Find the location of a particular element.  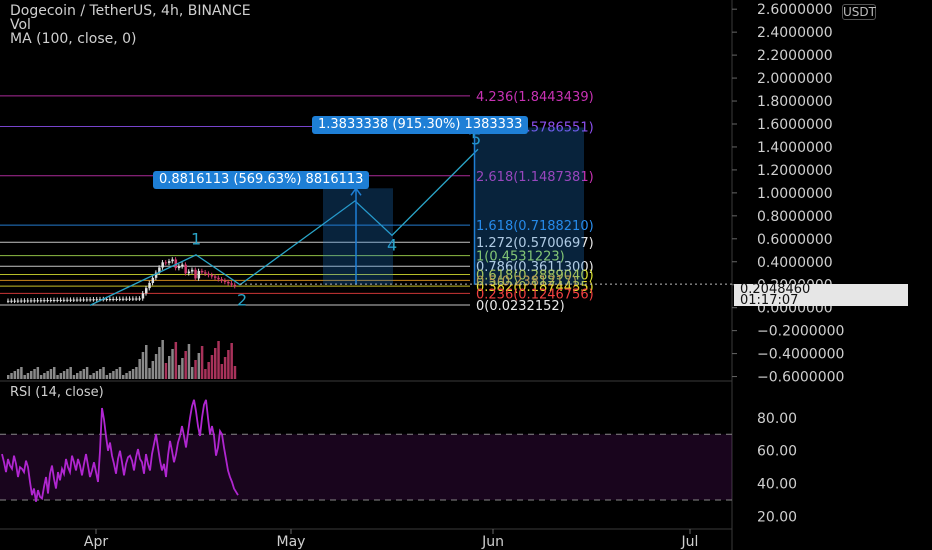

rsi-tick-label: 80.00 is located at coordinates (777, 419).